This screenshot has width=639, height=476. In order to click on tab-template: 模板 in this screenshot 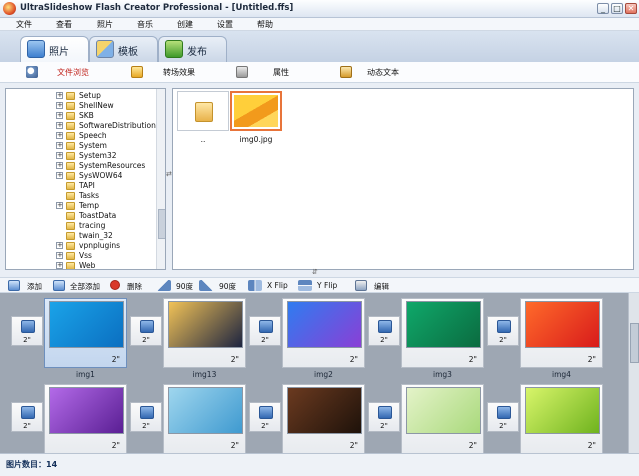, I will do `click(123, 49)`.